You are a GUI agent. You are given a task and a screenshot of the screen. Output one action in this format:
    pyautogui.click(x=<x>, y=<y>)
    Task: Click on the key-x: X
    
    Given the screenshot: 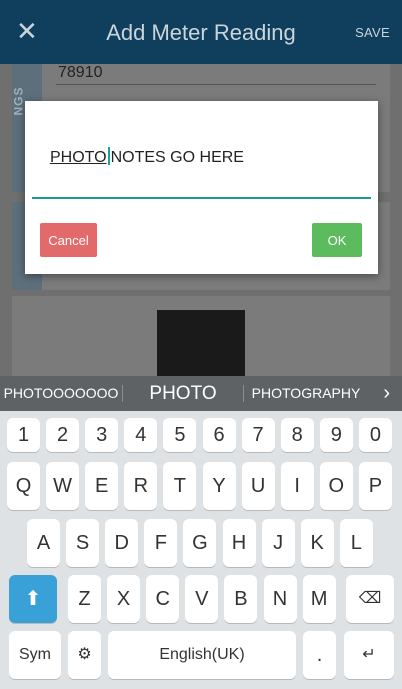 What is the action you would take?
    pyautogui.click(x=124, y=599)
    